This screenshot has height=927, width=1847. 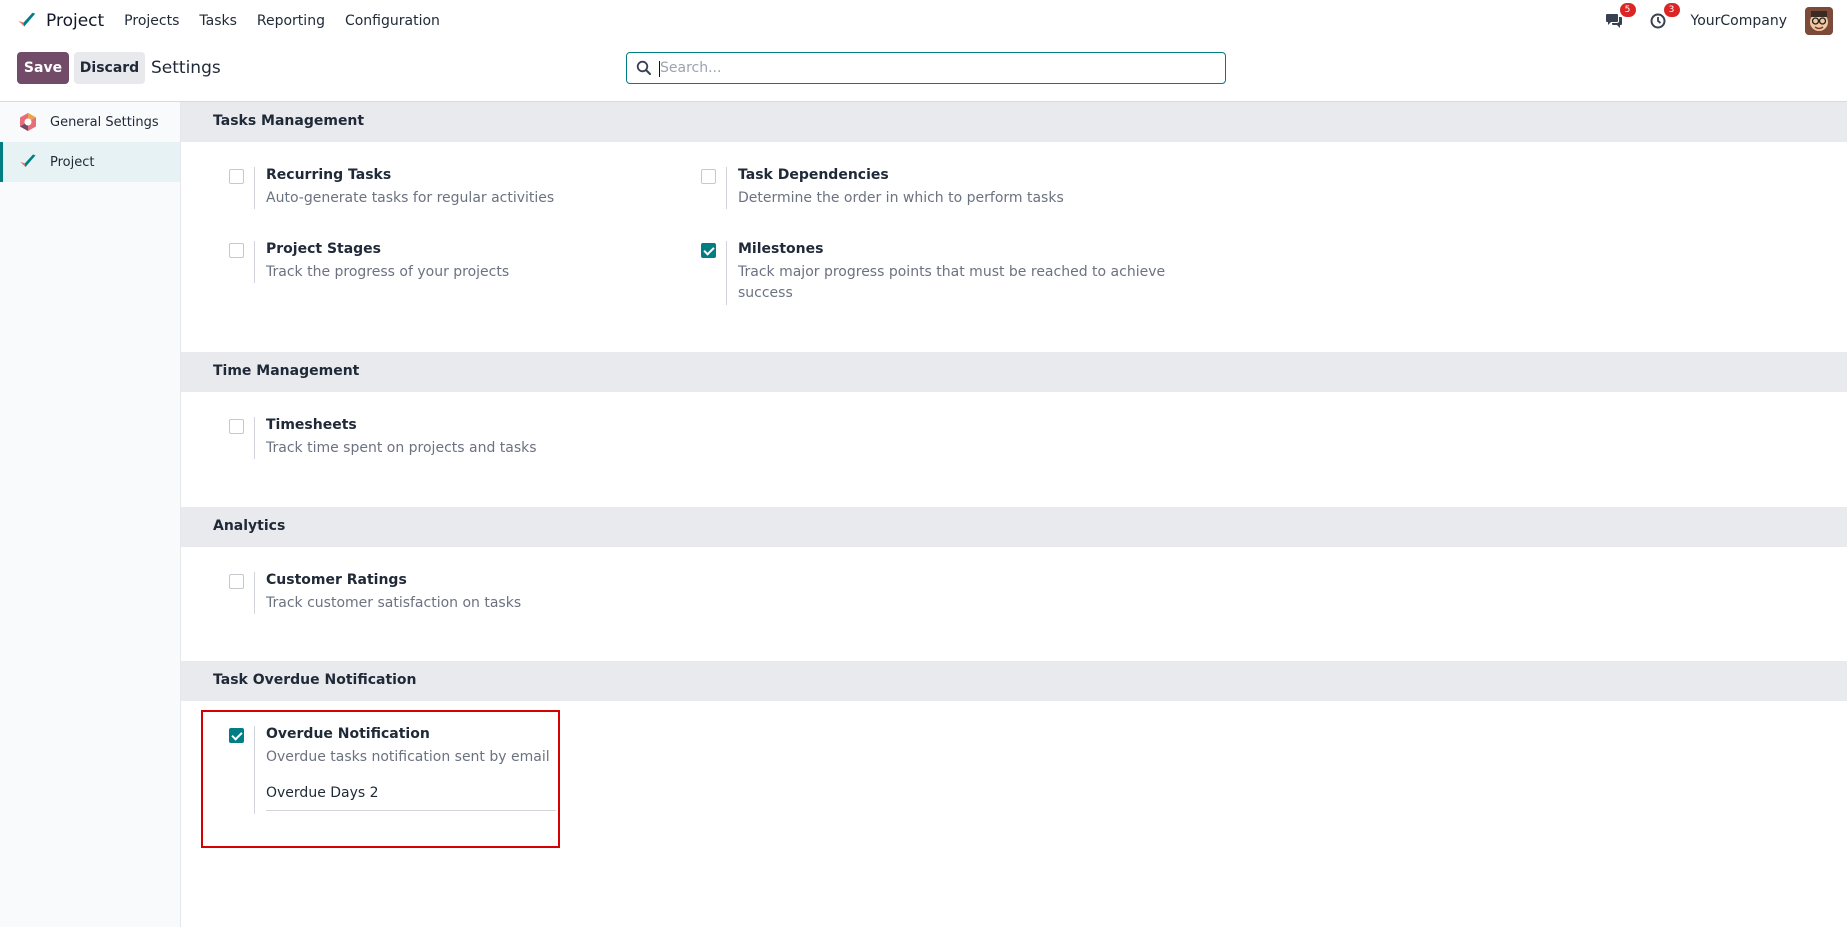 I want to click on messages-badge: 5, so click(x=1627, y=10).